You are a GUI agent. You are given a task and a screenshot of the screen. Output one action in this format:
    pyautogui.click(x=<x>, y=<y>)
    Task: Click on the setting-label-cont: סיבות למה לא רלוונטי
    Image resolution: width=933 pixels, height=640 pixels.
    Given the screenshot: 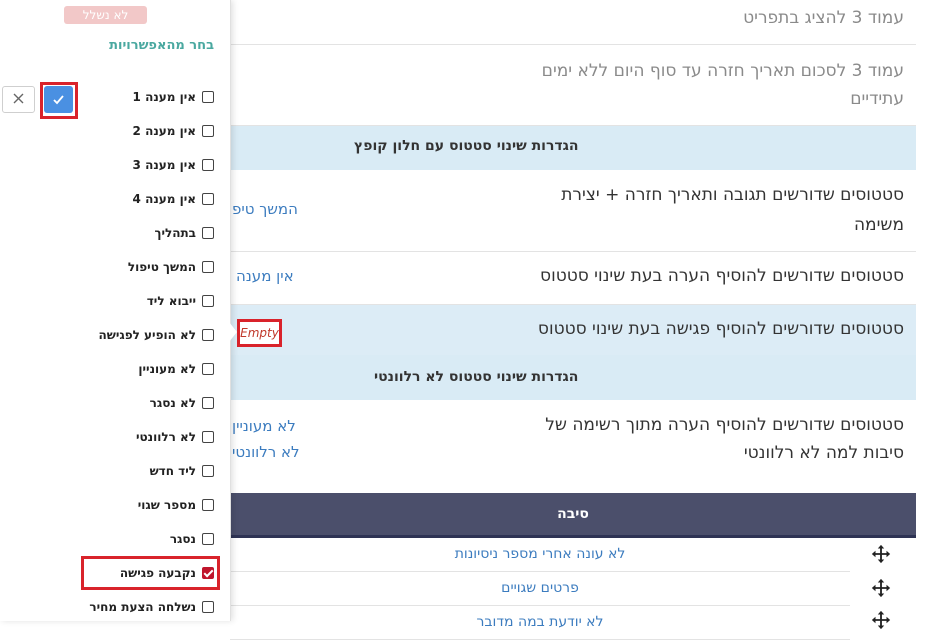 What is the action you would take?
    pyautogui.click(x=823, y=453)
    